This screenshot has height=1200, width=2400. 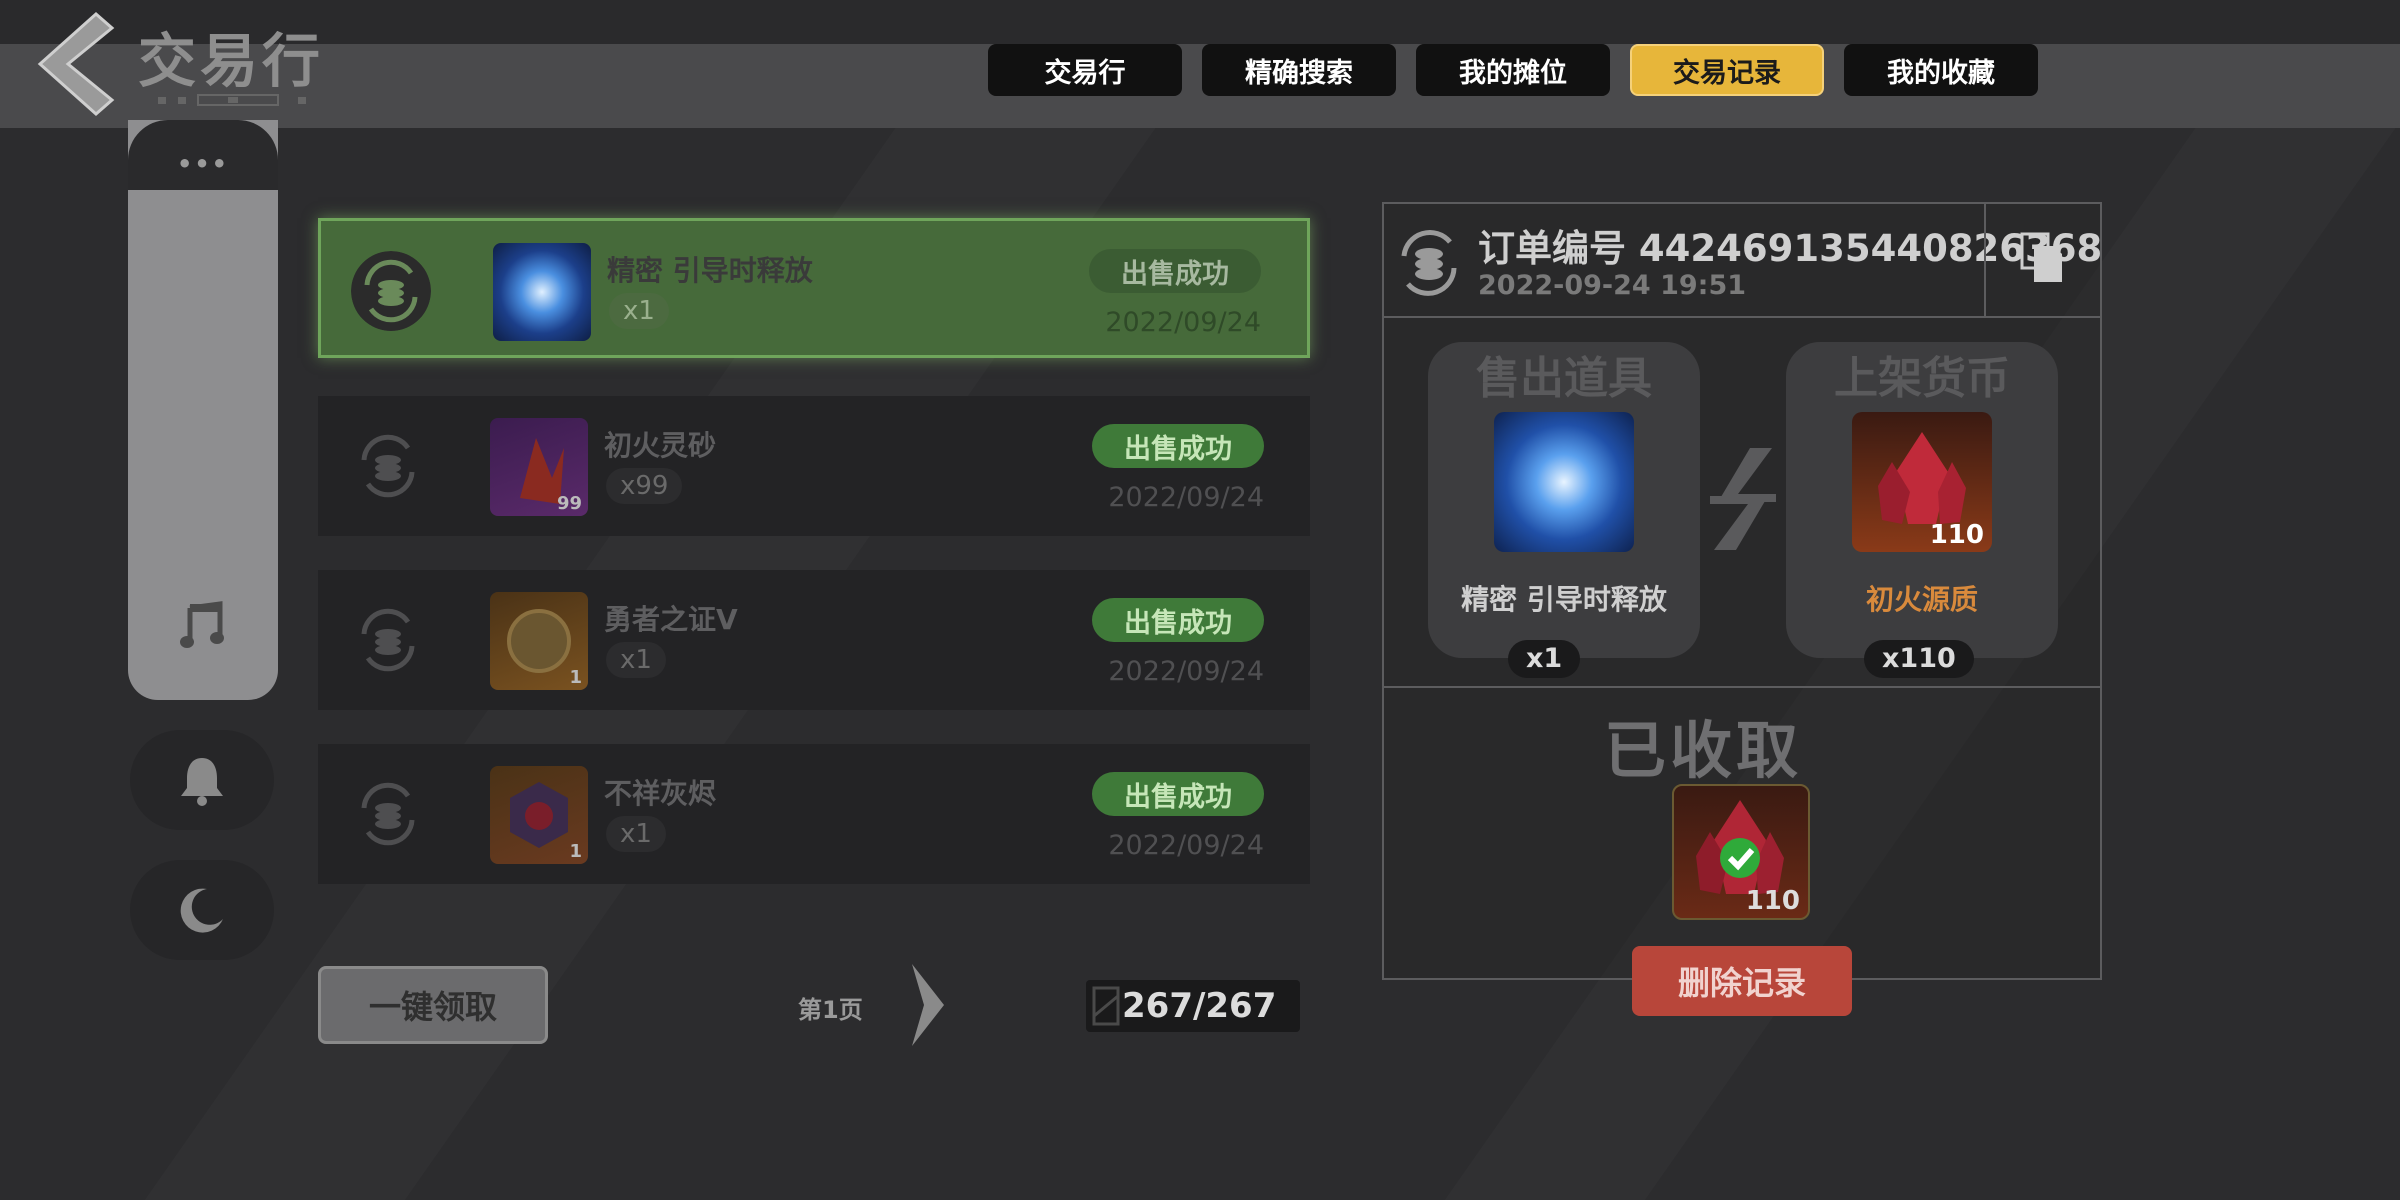 I want to click on collected-item-image: 110, so click(x=1741, y=852).